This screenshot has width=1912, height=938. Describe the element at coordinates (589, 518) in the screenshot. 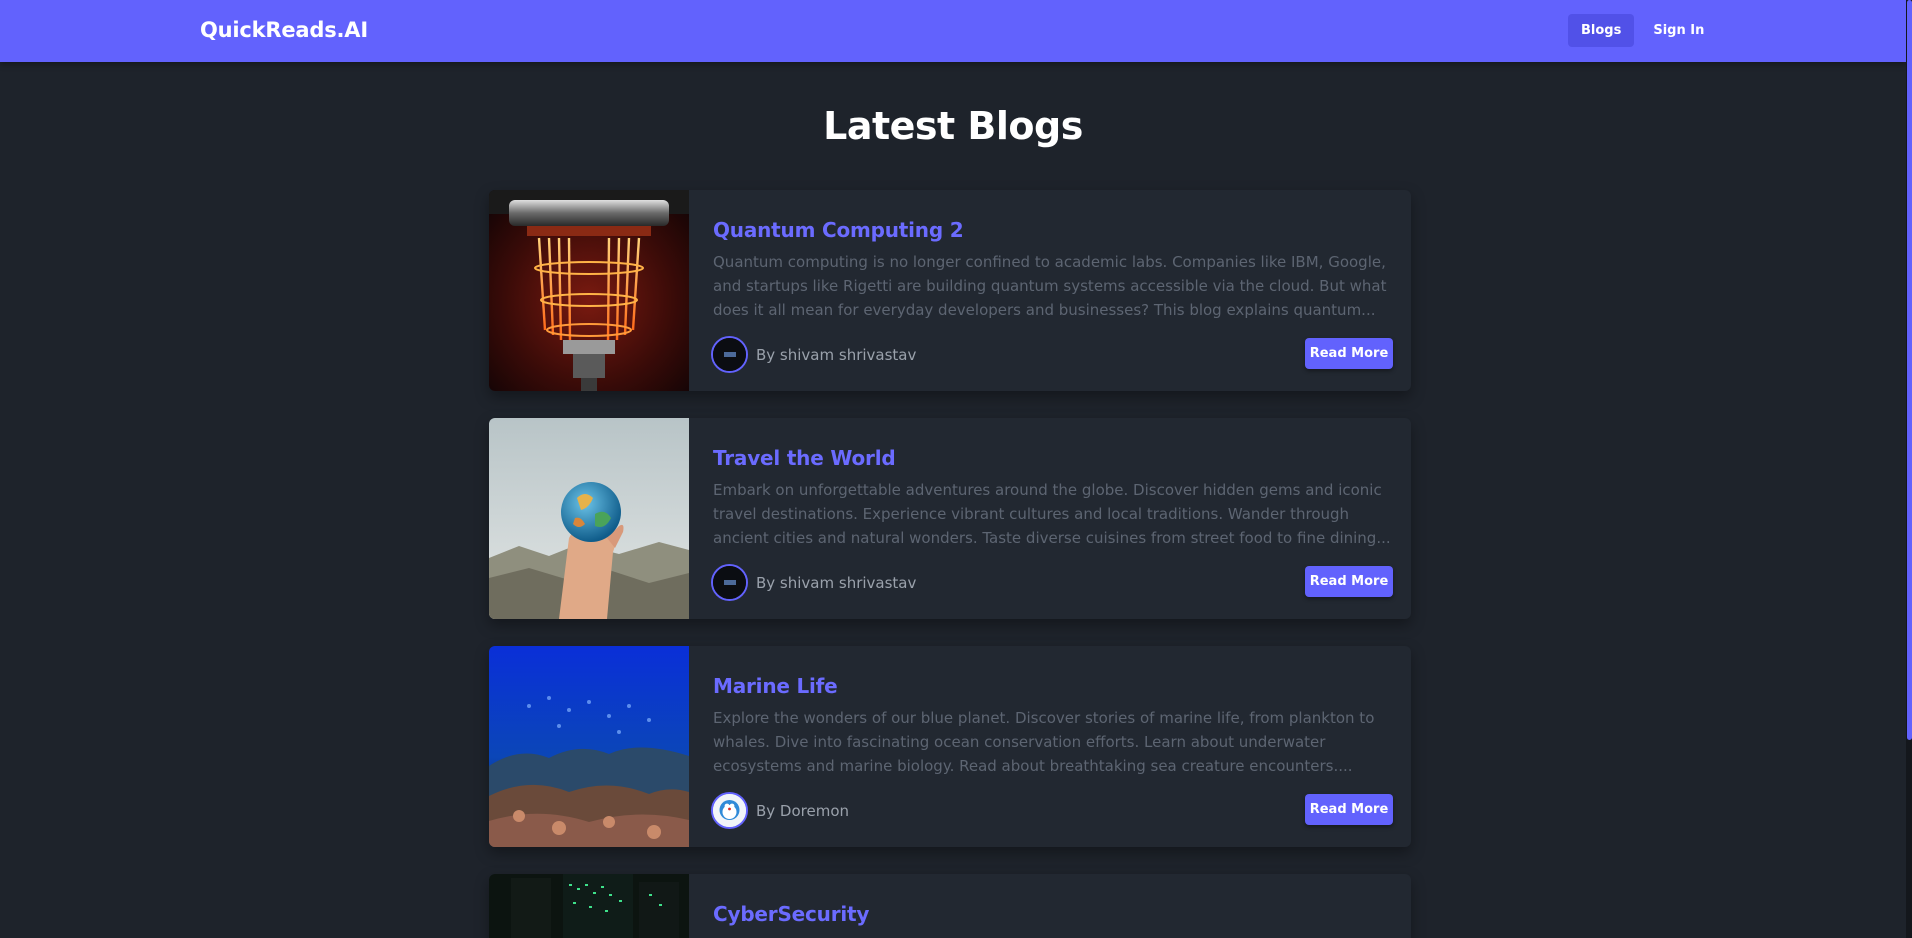

I see `globe-in-hand-image` at that location.